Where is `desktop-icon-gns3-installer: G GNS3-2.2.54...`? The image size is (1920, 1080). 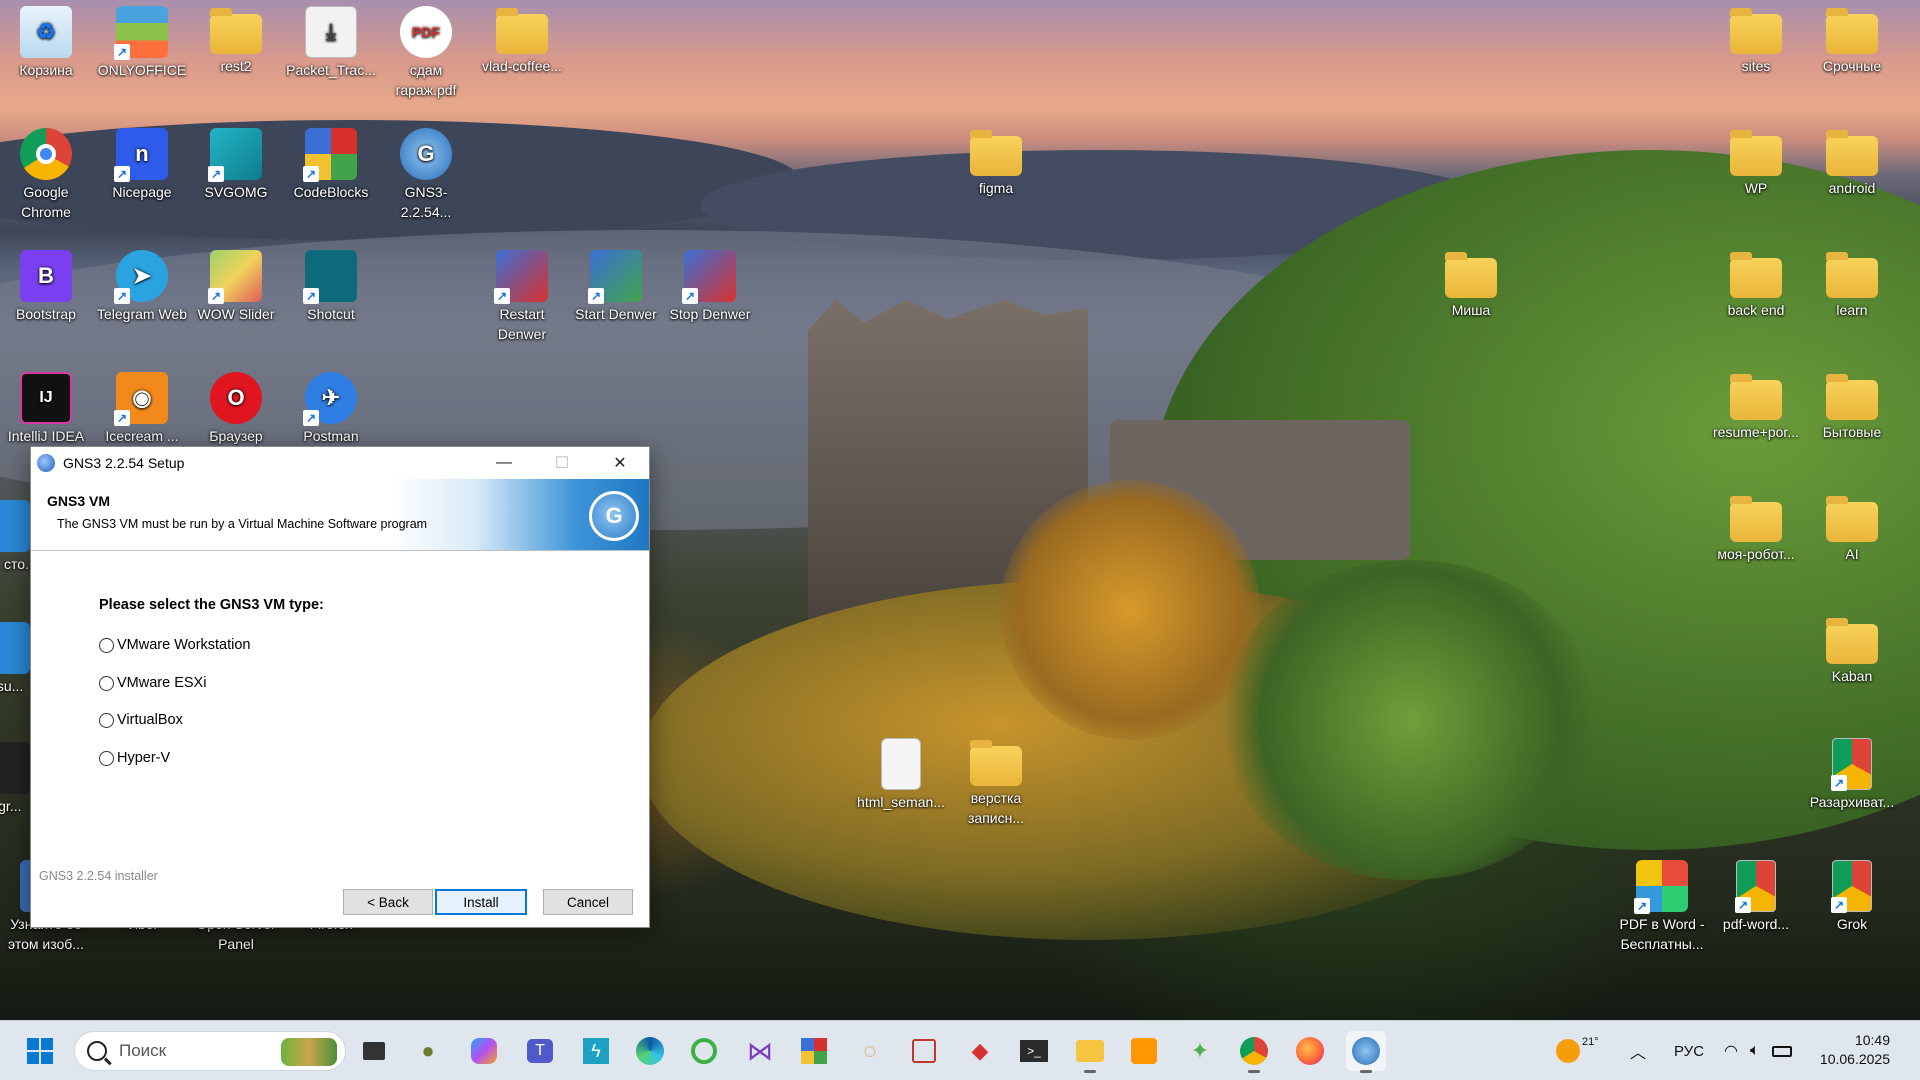 desktop-icon-gns3-installer: G GNS3-2.2.54... is located at coordinates (426, 175).